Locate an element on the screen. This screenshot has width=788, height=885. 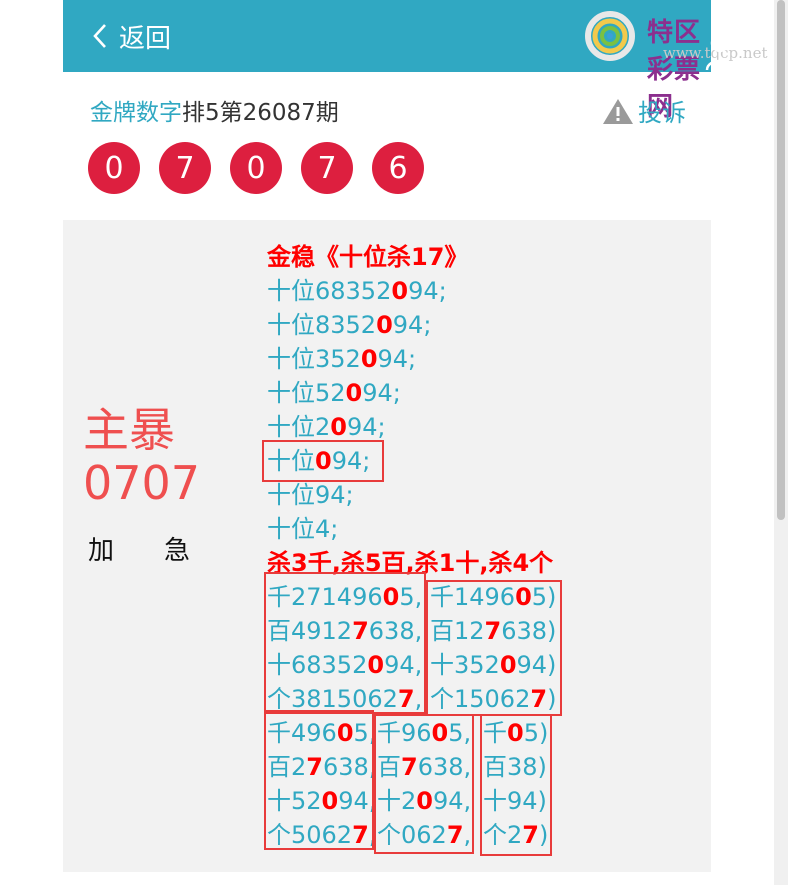
block_c-row: 百27638, is located at coordinates (321, 767).